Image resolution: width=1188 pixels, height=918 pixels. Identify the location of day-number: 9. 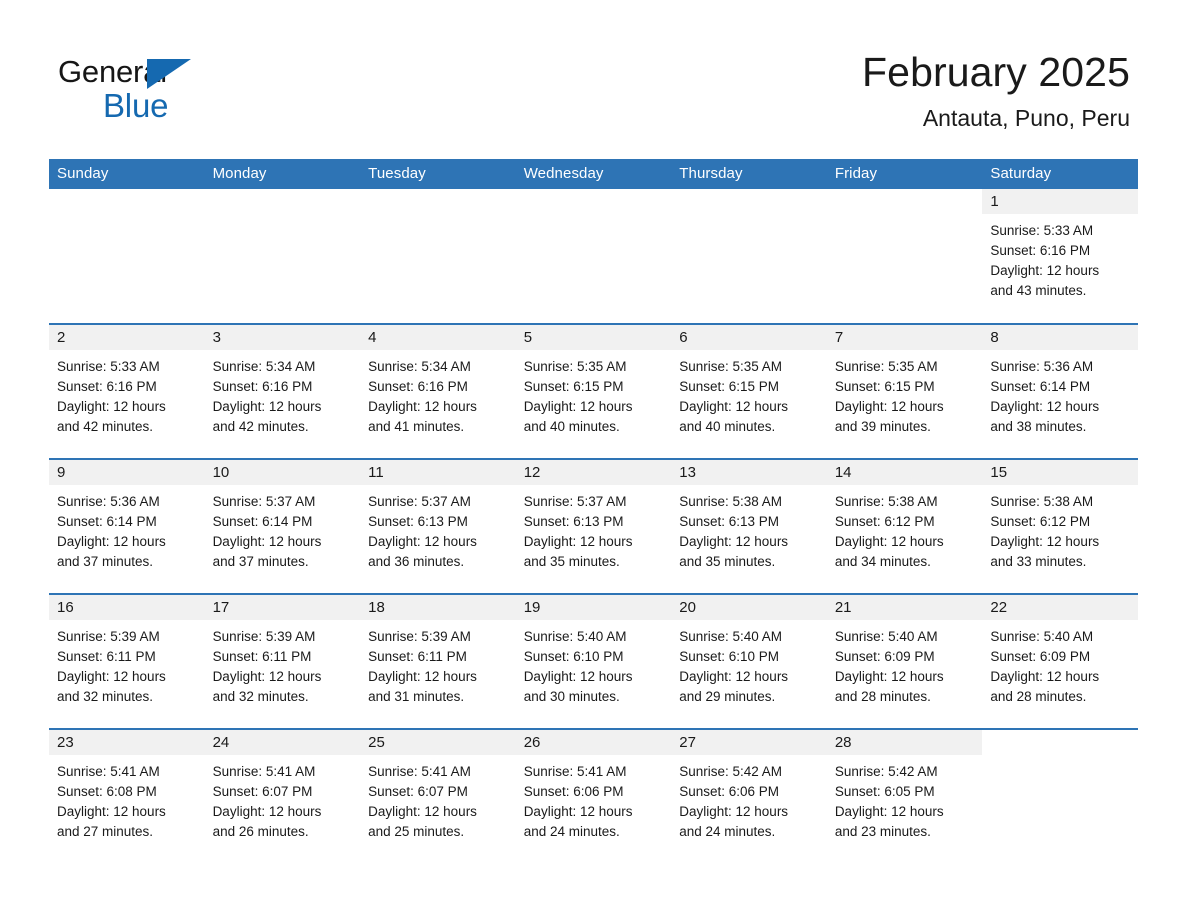
(127, 472).